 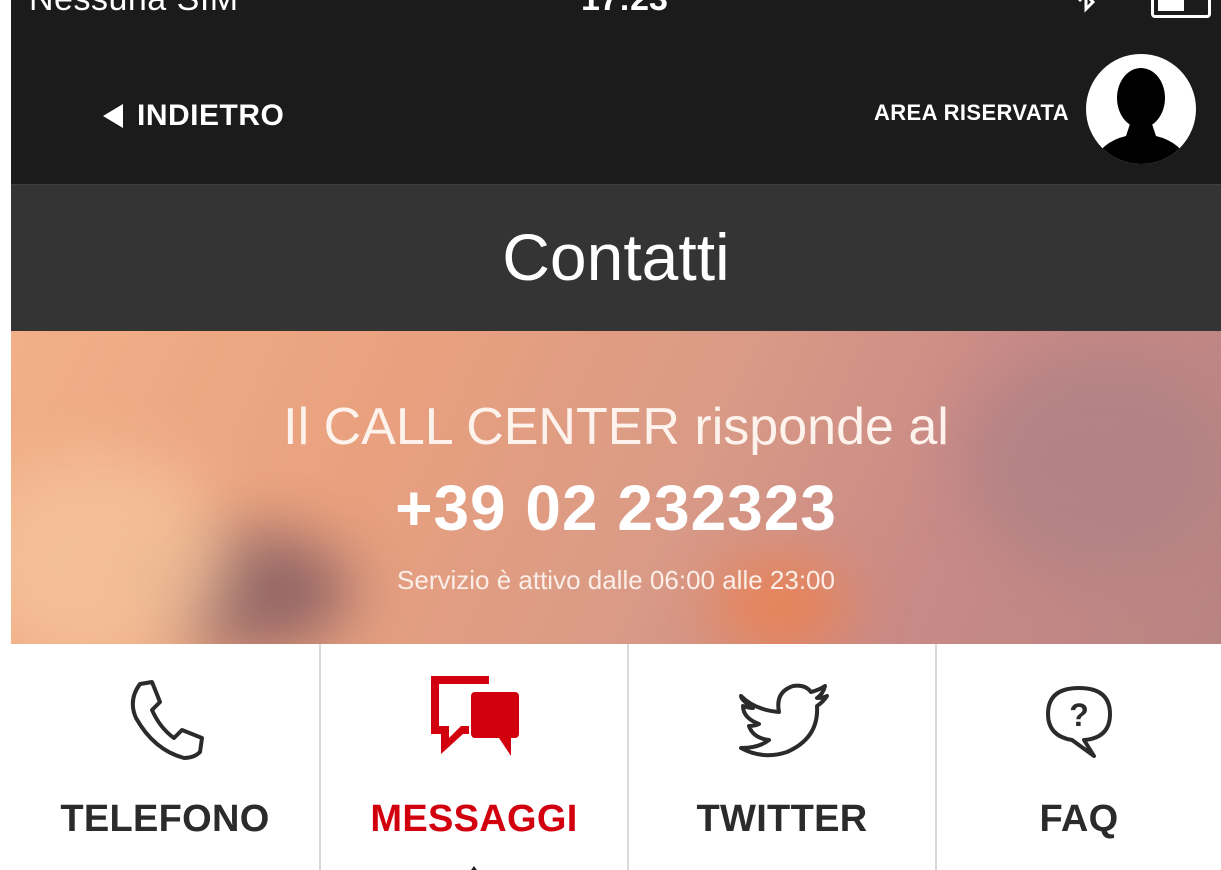 What do you see at coordinates (782, 819) in the screenshot?
I see `tab-label: TWITTER` at bounding box center [782, 819].